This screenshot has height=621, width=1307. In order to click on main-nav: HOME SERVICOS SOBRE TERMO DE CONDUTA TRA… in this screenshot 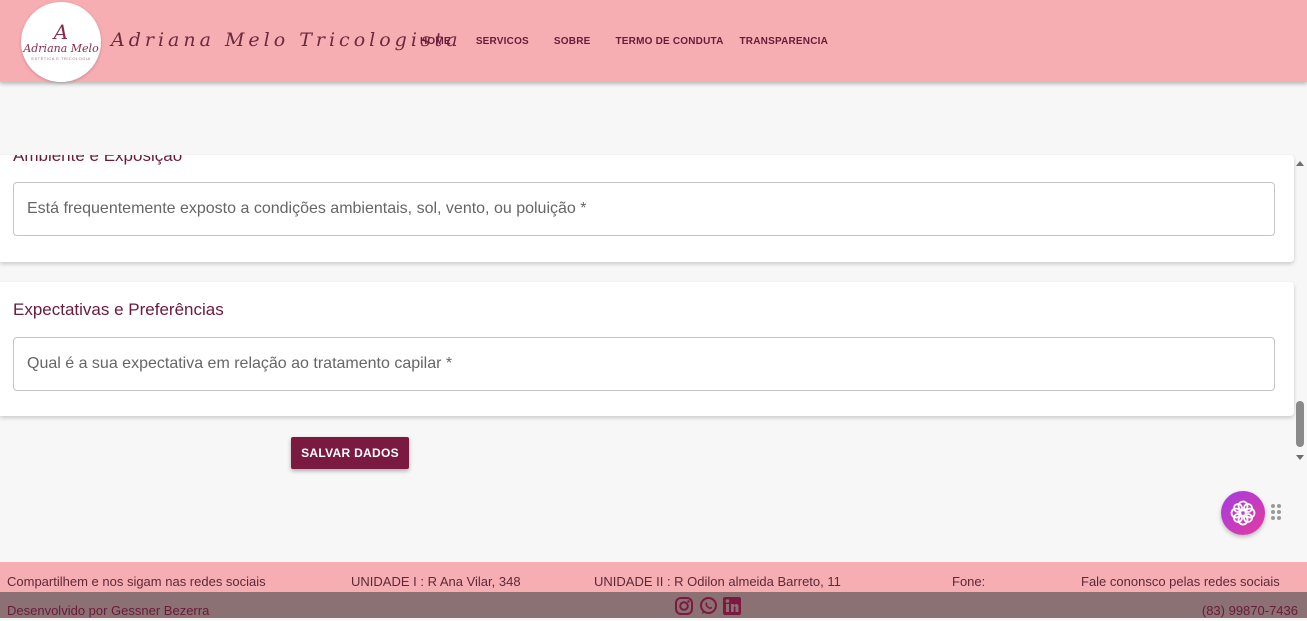, I will do `click(636, 41)`.